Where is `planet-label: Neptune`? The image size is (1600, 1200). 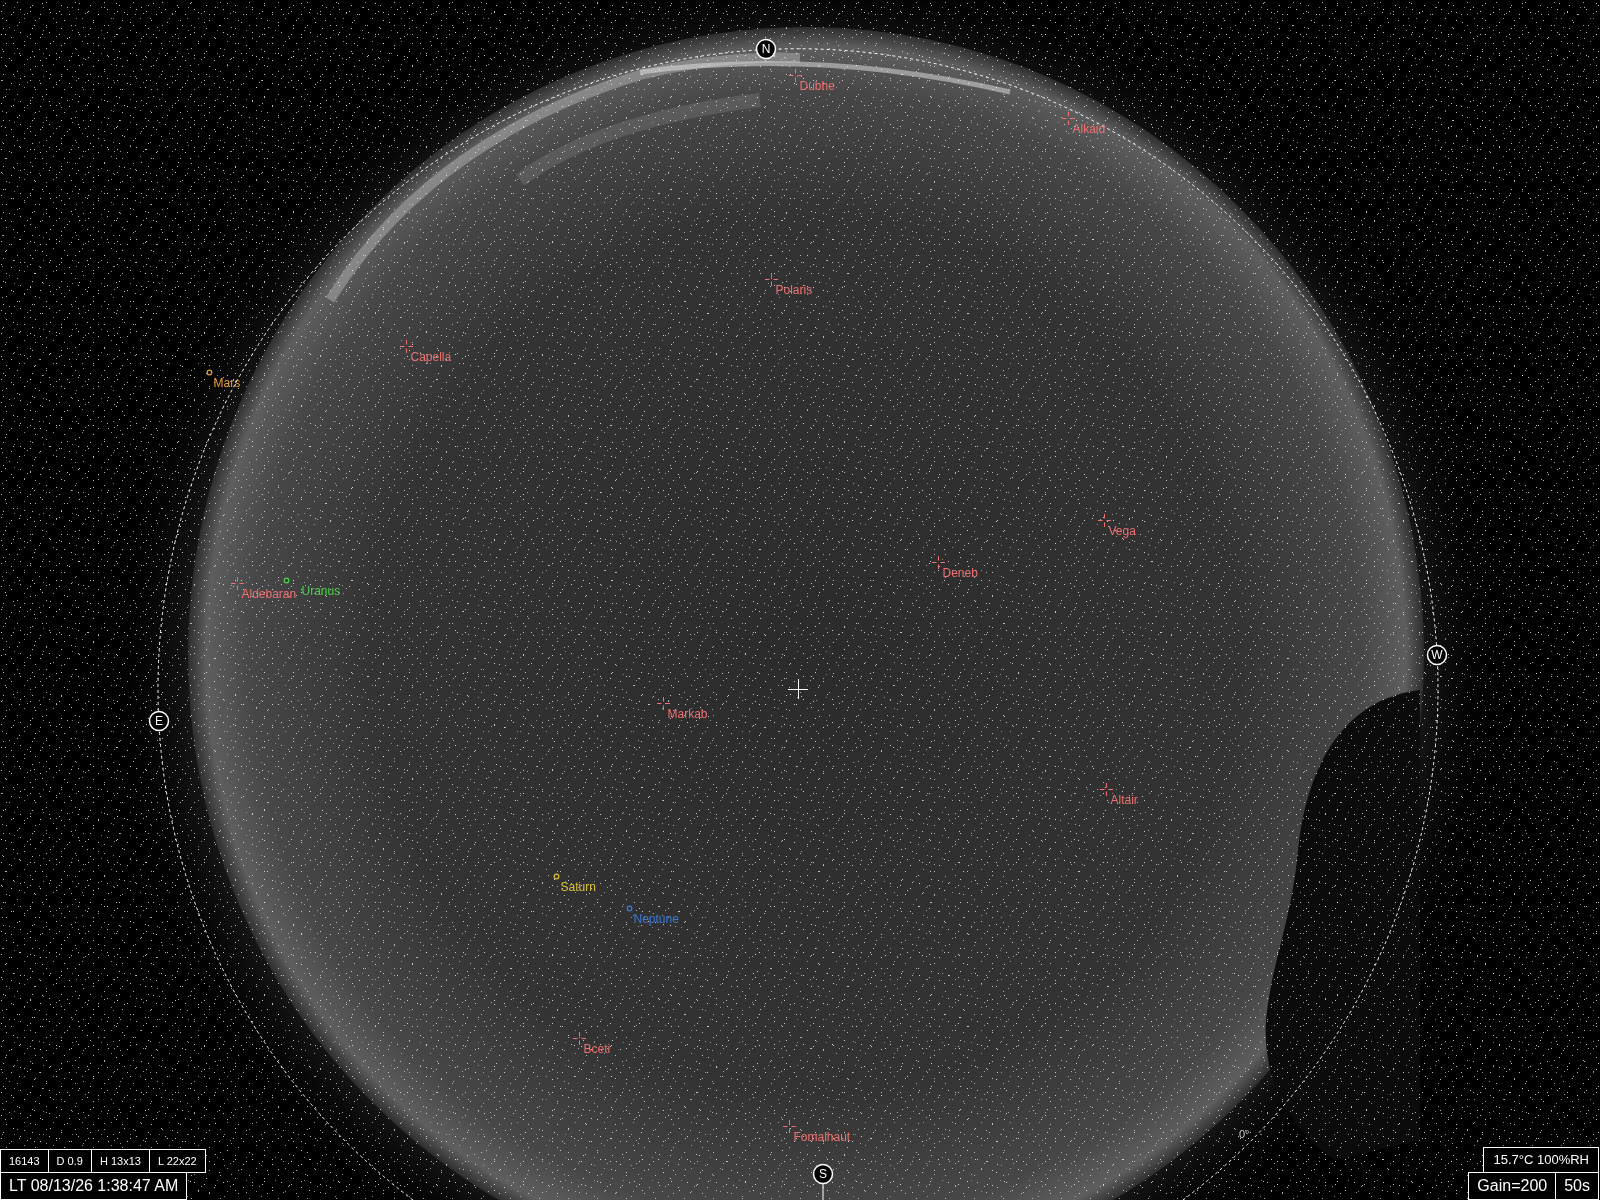
planet-label: Neptune is located at coordinates (656, 918).